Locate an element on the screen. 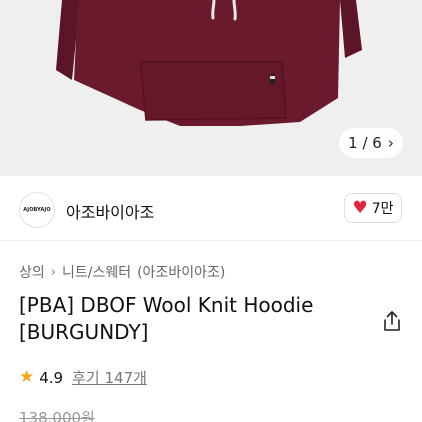 This screenshot has height=422, width=422. original-price: 138,000원 is located at coordinates (57, 415).